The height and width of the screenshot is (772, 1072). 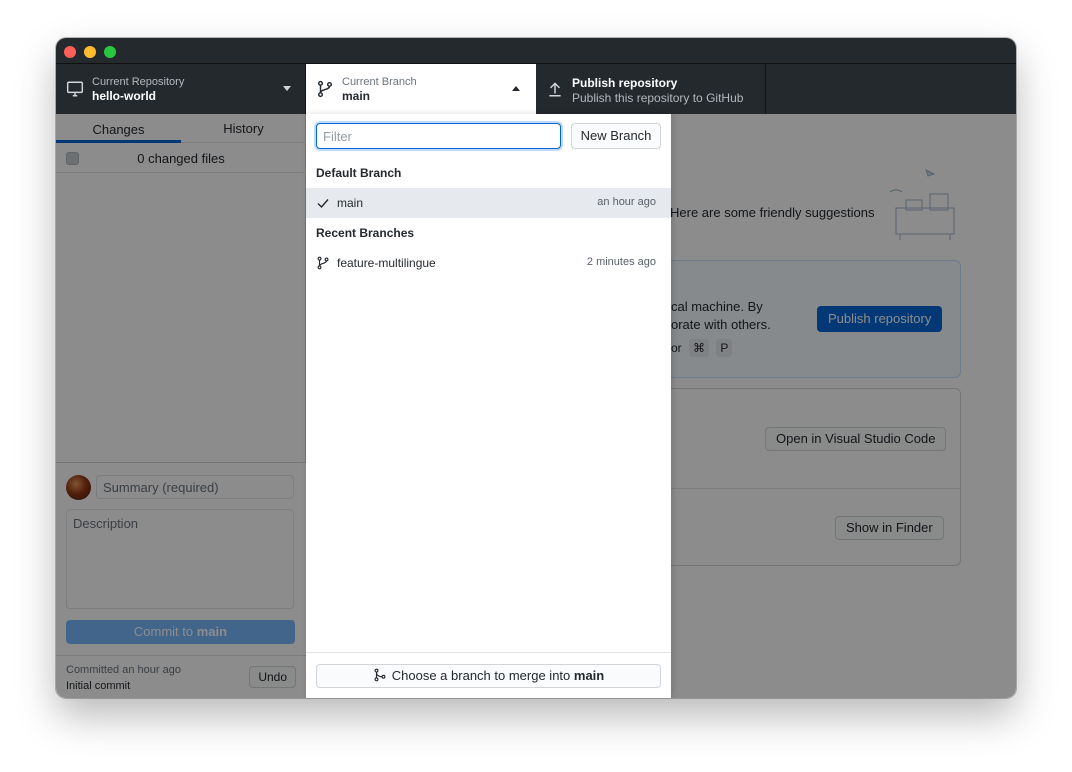 What do you see at coordinates (438, 136) in the screenshot?
I see `branch-filter-input` at bounding box center [438, 136].